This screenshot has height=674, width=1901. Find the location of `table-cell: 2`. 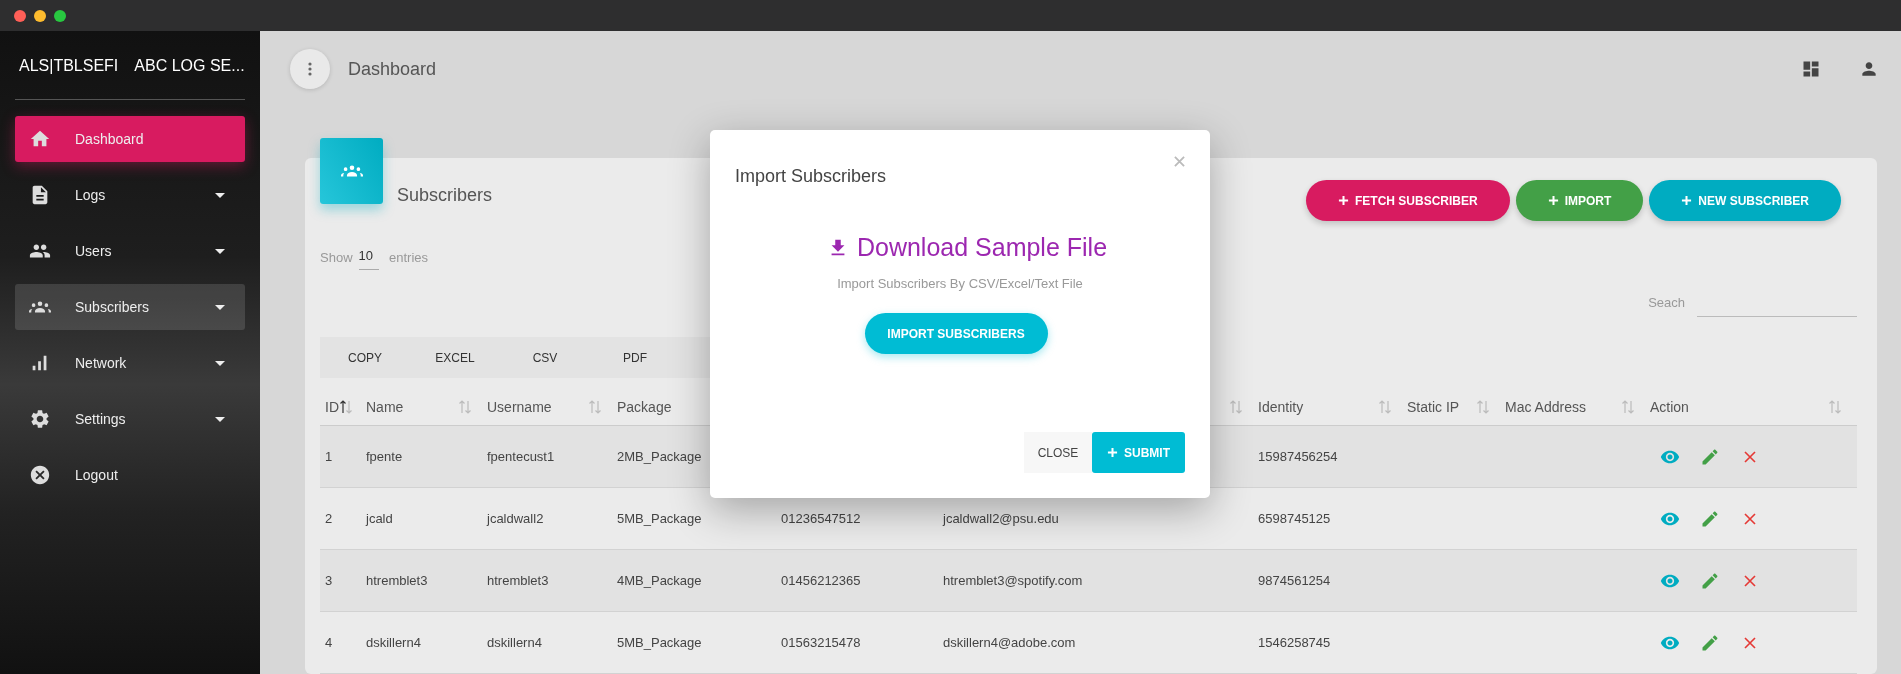

table-cell: 2 is located at coordinates (329, 518).